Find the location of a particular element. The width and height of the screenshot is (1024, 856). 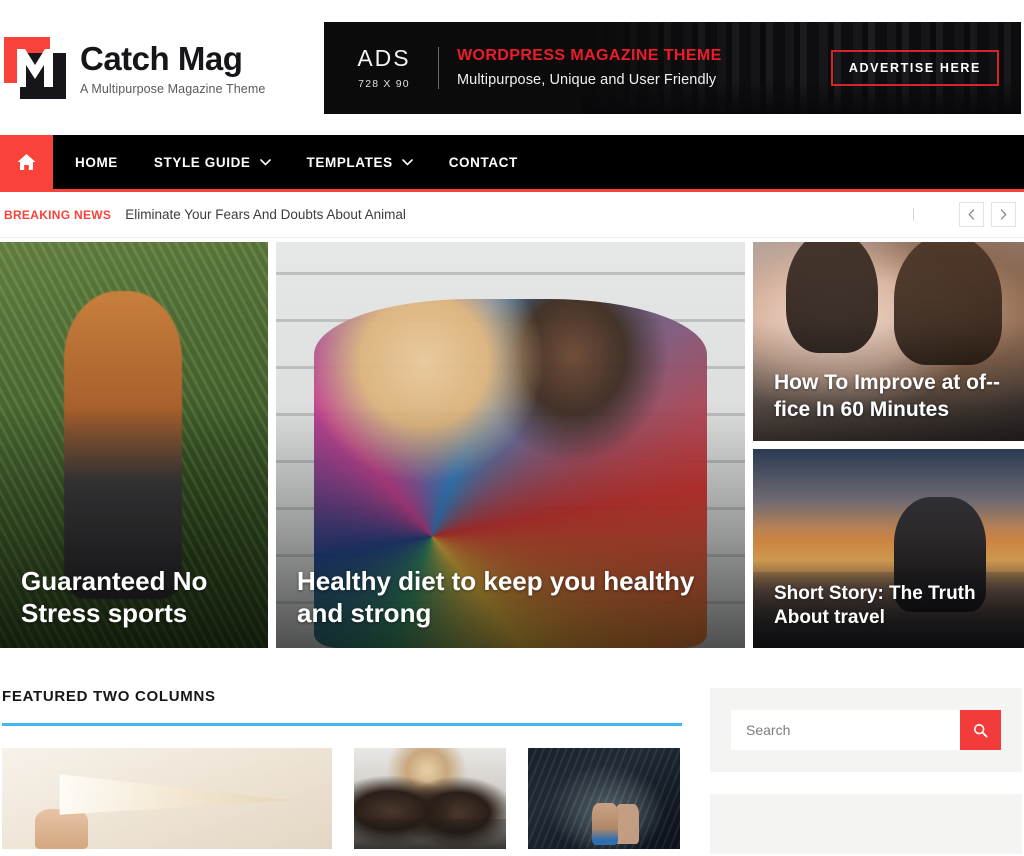

search-icon is located at coordinates (980, 730).